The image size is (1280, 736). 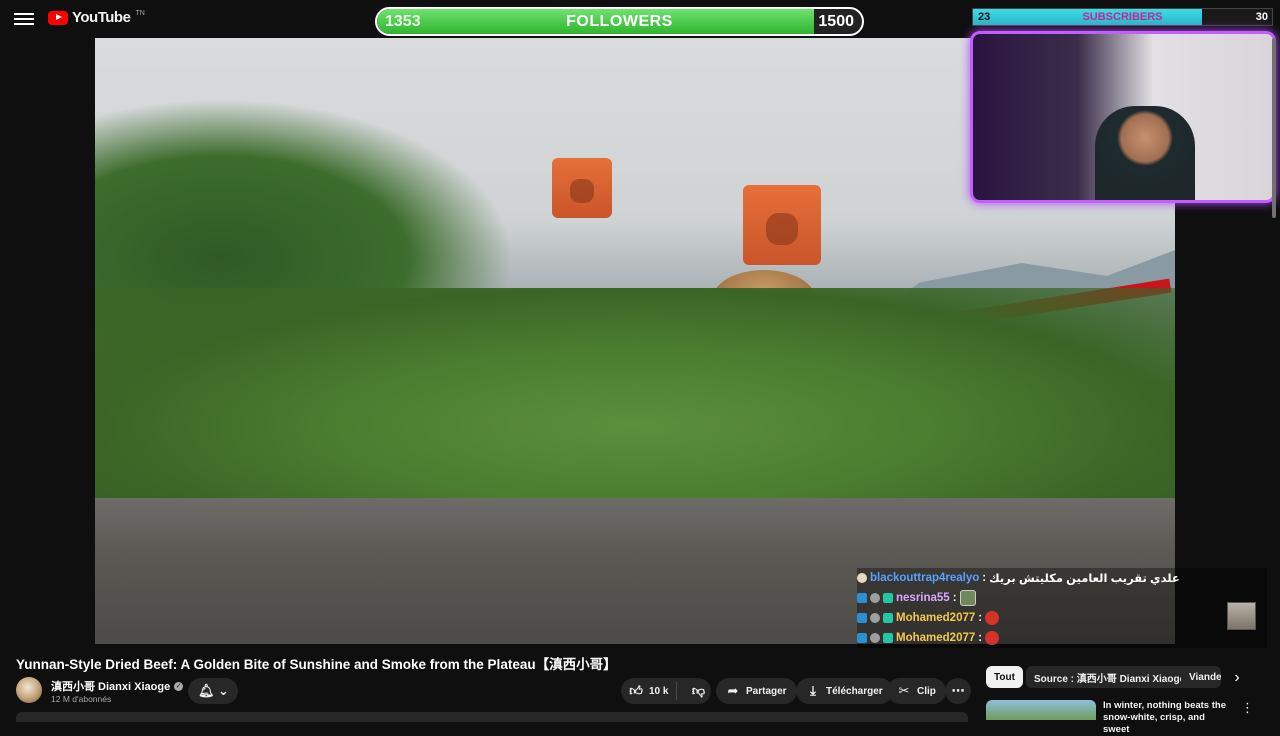 I want to click on share-label: Partager, so click(x=766, y=691).